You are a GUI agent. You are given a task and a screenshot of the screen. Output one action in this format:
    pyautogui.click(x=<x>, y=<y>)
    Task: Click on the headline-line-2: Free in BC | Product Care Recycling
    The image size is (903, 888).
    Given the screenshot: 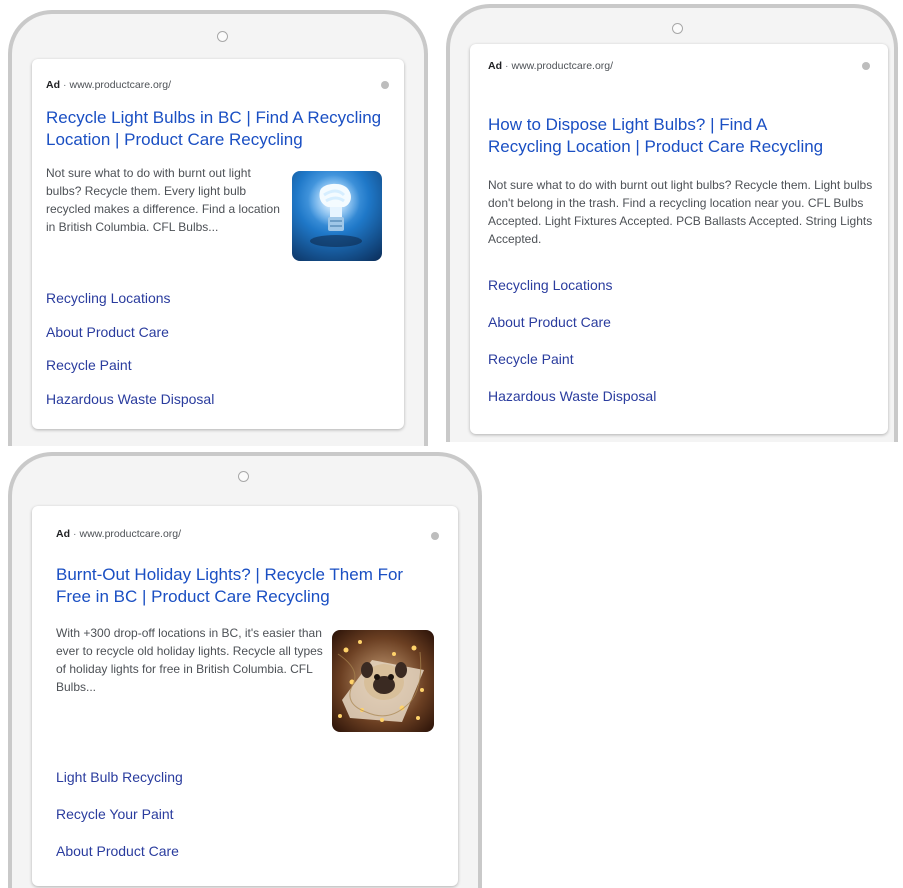 What is the action you would take?
    pyautogui.click(x=253, y=597)
    